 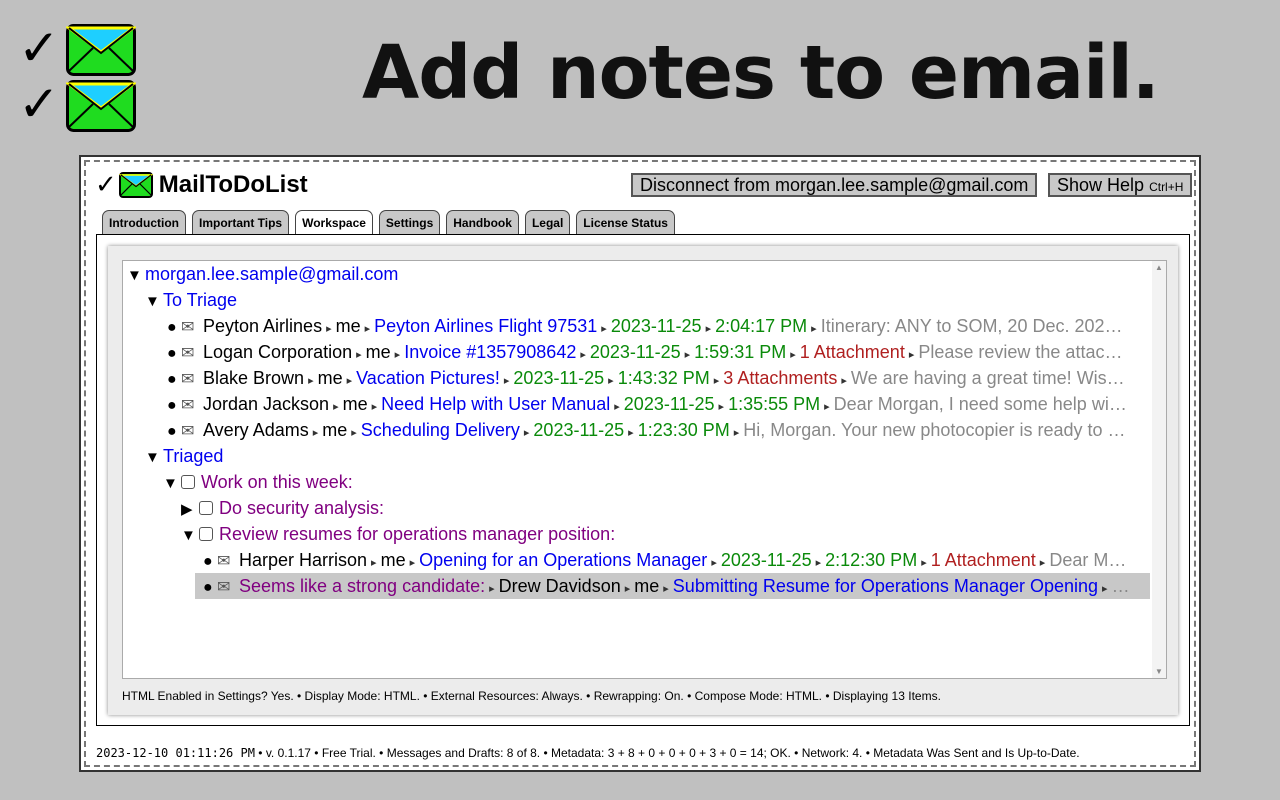 I want to click on folder-label: Triaged, so click(x=193, y=456).